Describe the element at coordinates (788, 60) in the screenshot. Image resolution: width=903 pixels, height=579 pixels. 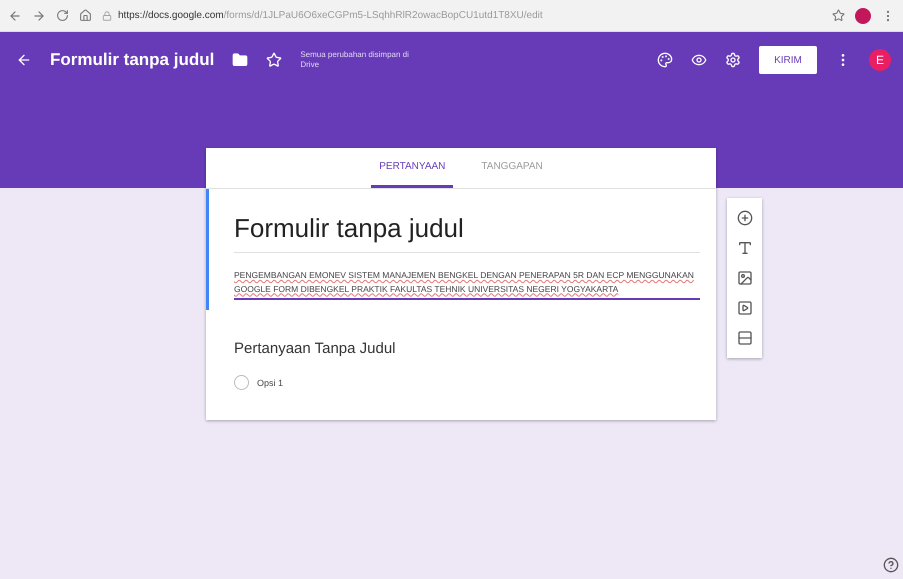
I see `send-button: KIRIM` at that location.